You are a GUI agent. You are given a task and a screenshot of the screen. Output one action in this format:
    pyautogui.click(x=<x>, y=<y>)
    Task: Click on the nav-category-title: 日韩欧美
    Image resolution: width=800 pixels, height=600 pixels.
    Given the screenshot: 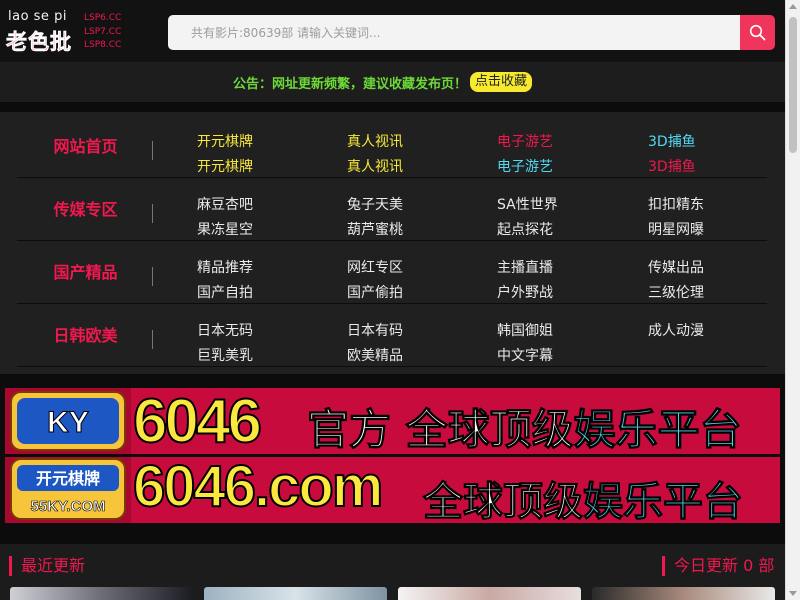 What is the action you would take?
    pyautogui.click(x=85, y=335)
    